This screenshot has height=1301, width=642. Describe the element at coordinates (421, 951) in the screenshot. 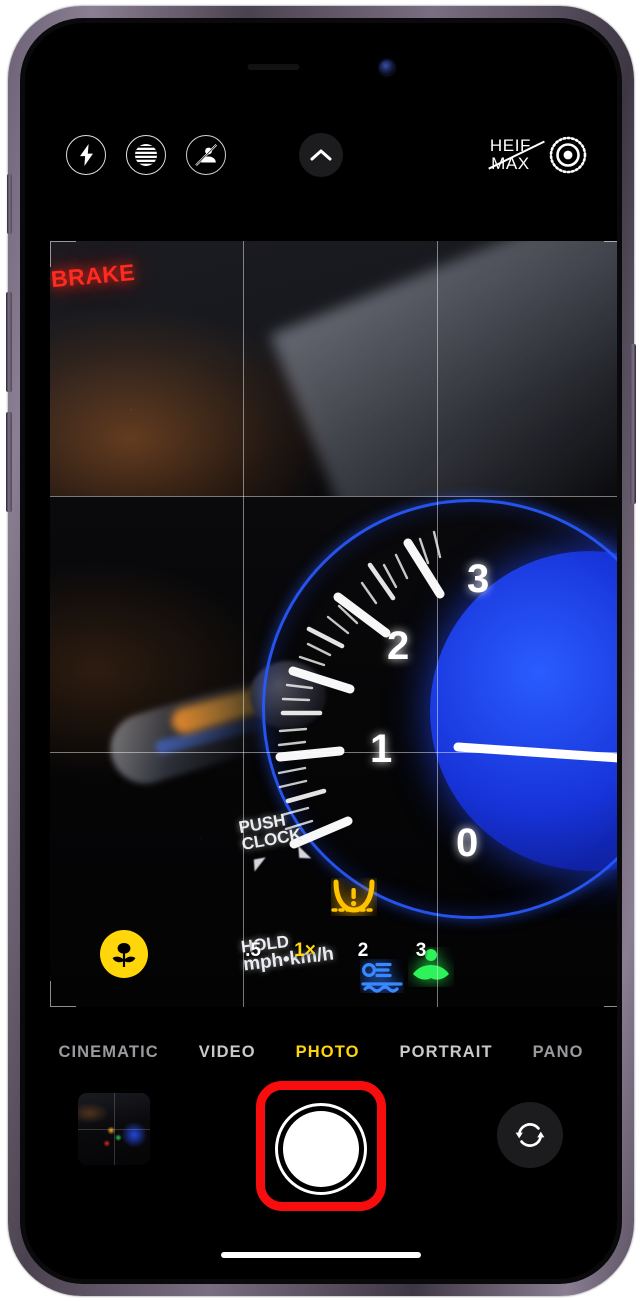

I see `zoom-option-3x: 3` at that location.